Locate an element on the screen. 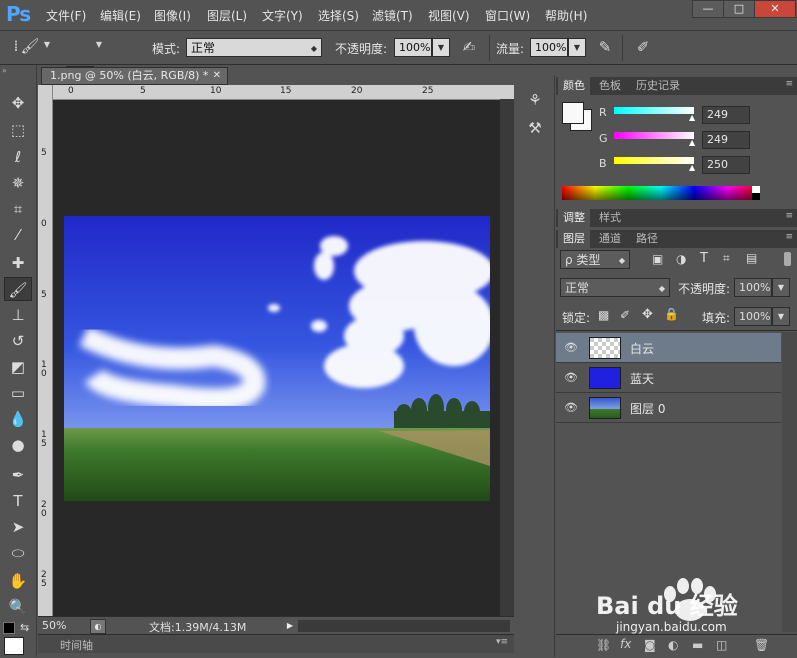 This screenshot has width=797, height=658. menu-image: 图像(I) is located at coordinates (172, 15).